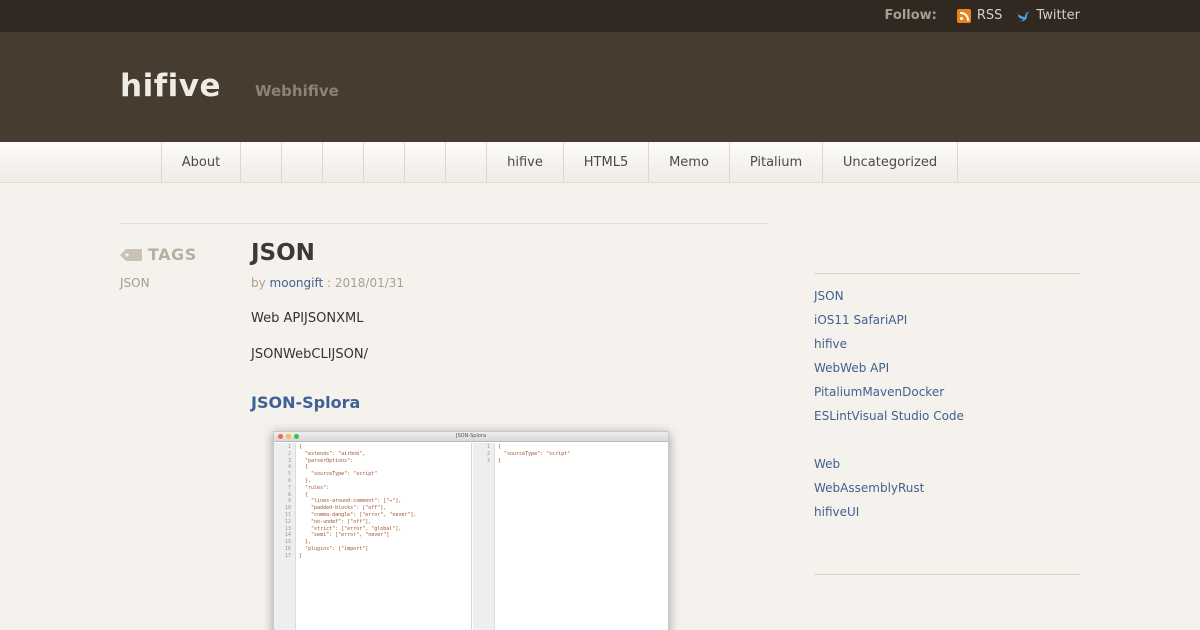 This screenshot has height=630, width=1200. I want to click on code-line: 7 "rules":, so click(345, 488).